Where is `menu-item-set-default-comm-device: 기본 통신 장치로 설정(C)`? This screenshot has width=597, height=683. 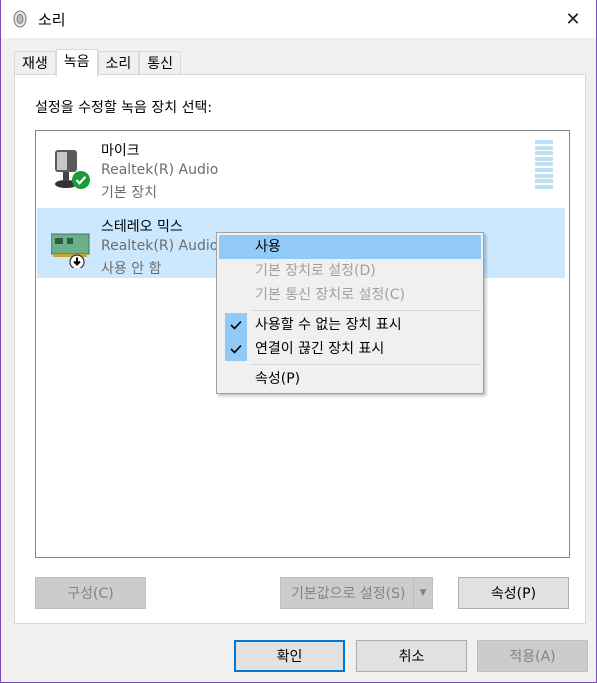 menu-item-set-default-comm-device: 기본 통신 장치로 설정(C) is located at coordinates (350, 295).